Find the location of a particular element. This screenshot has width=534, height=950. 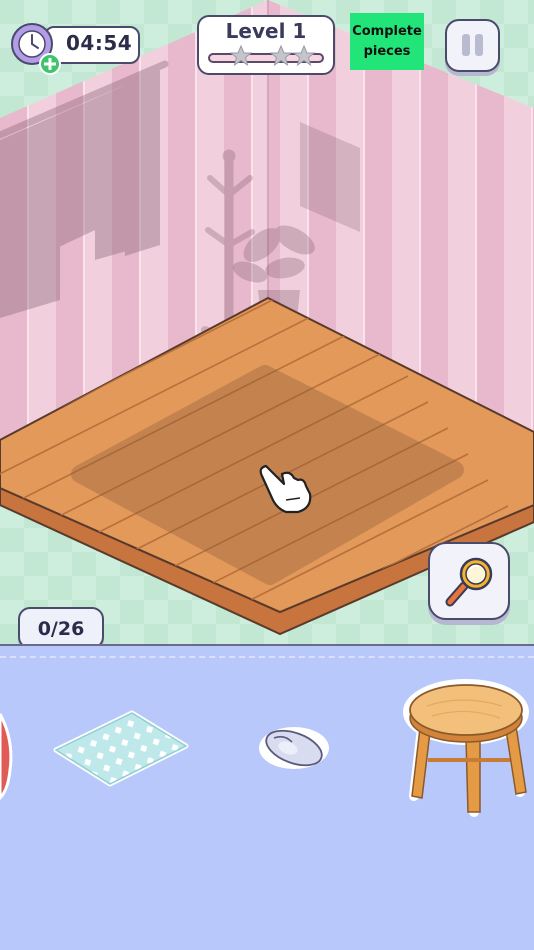

level-panel: Level 1 is located at coordinates (266, 45).